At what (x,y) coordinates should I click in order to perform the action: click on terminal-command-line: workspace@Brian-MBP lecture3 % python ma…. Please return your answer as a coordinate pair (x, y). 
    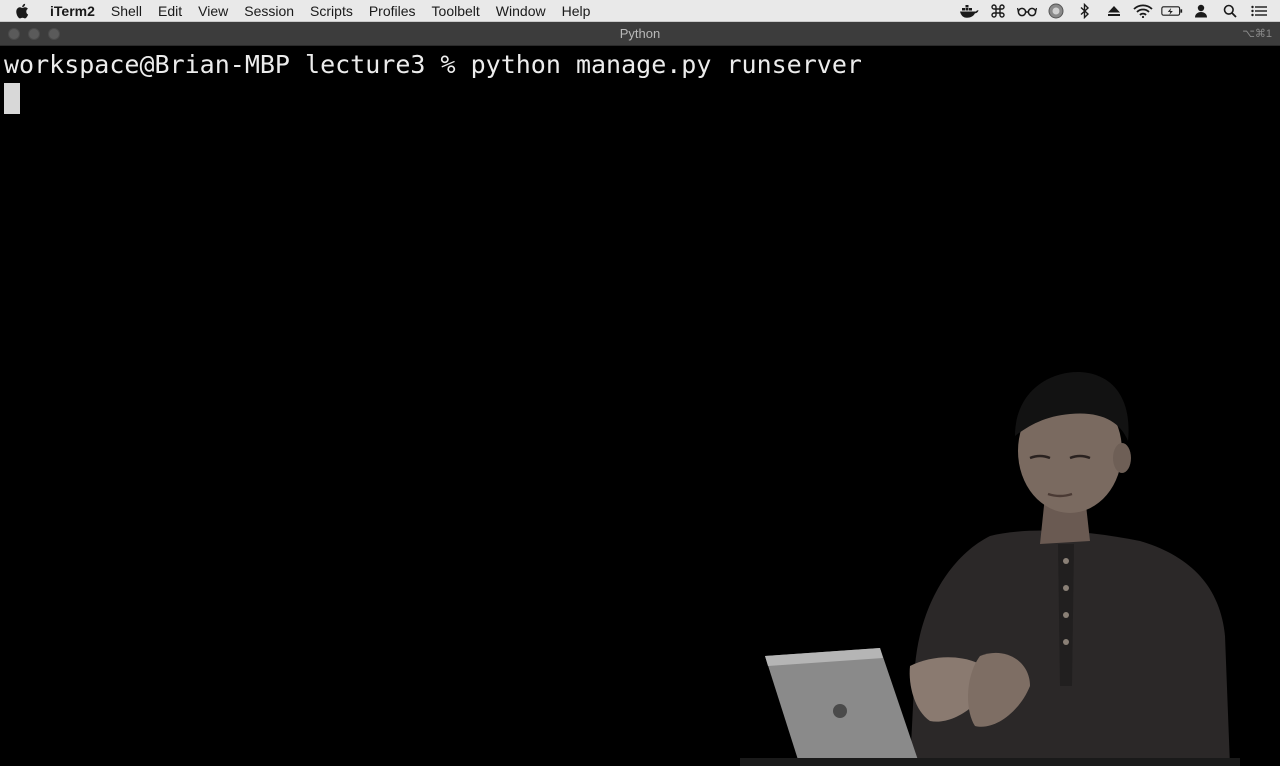
    Looking at the image, I should click on (433, 64).